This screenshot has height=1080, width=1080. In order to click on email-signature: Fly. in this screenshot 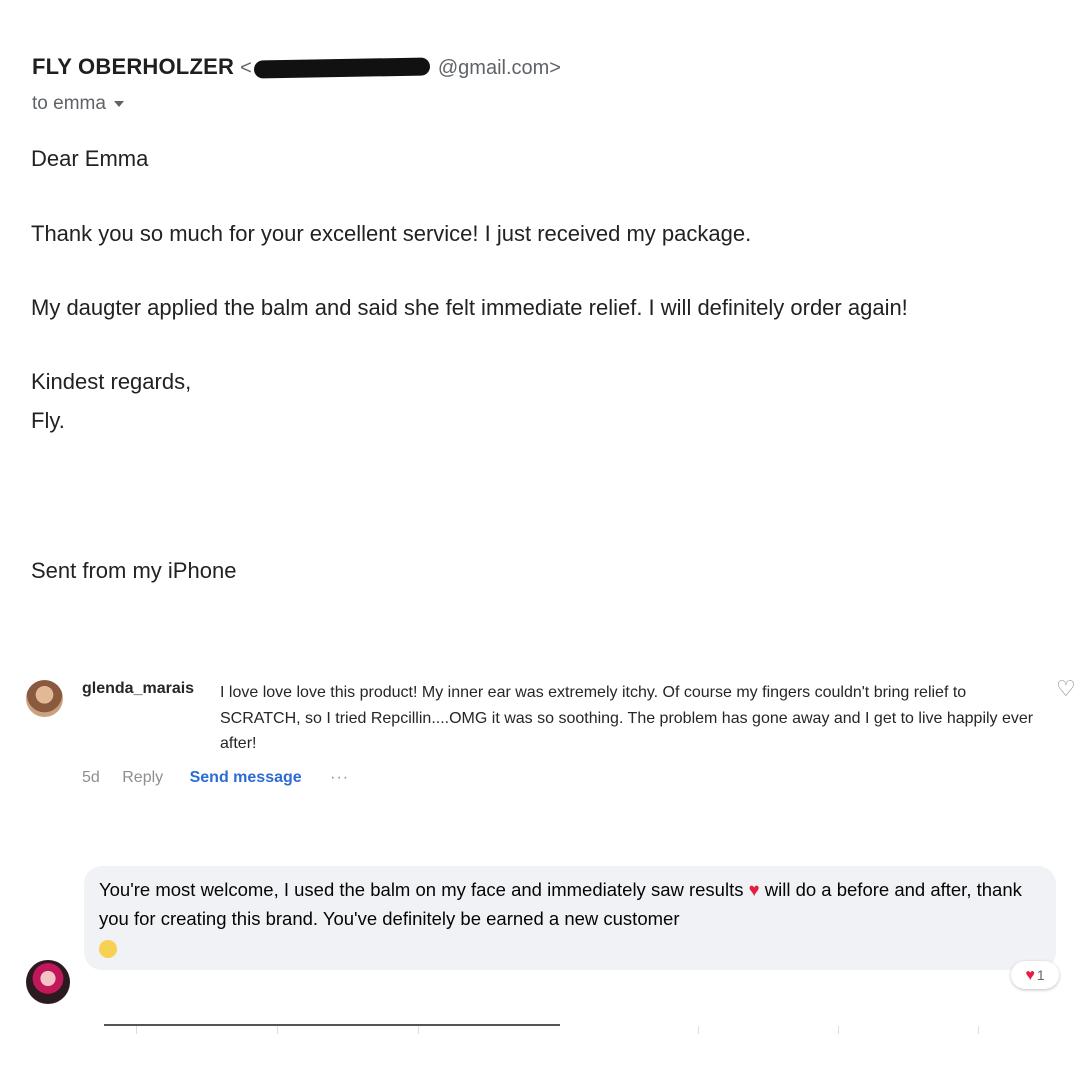, I will do `click(48, 420)`.